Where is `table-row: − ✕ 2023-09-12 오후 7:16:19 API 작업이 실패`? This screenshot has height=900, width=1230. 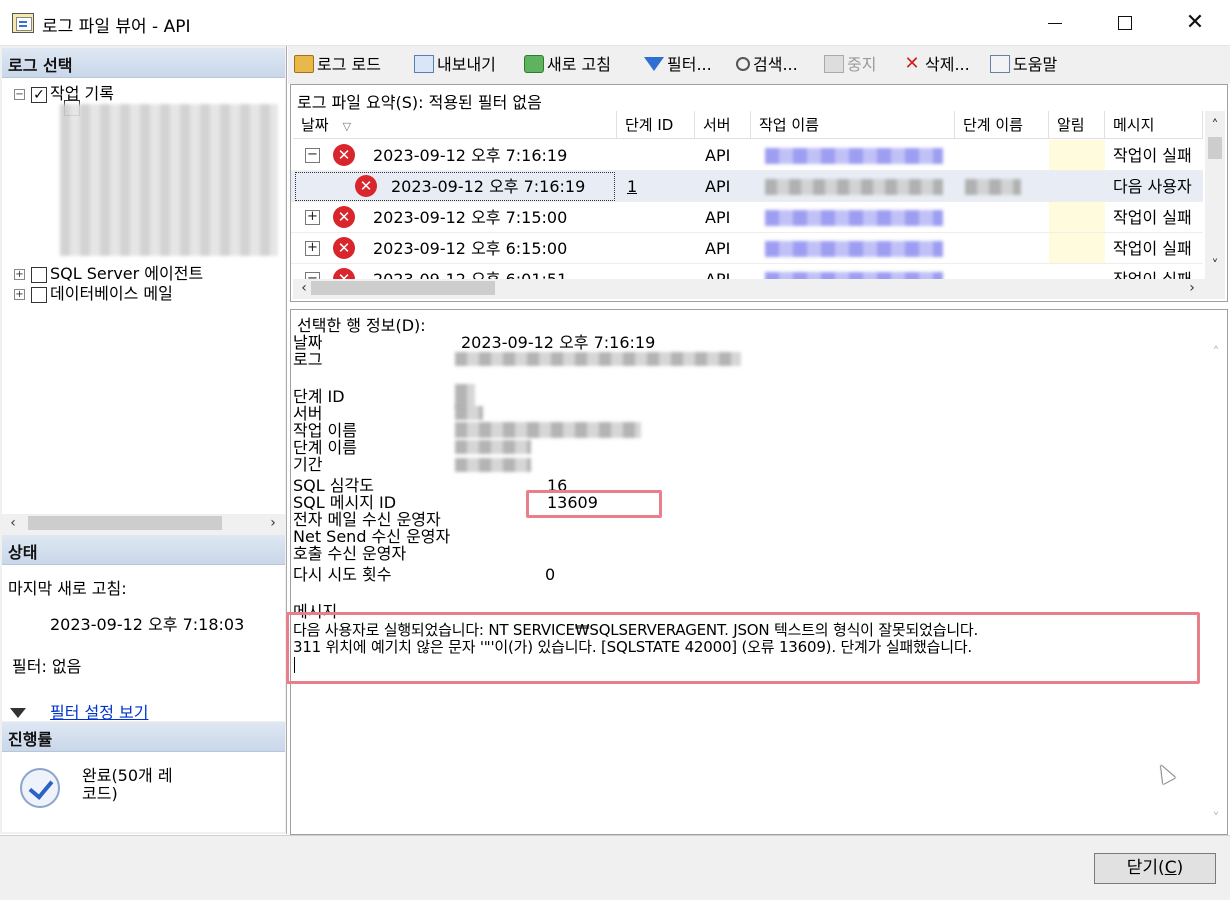
table-row: − ✕ 2023-09-12 오후 7:16:19 API 작업이 실패 is located at coordinates (747, 155).